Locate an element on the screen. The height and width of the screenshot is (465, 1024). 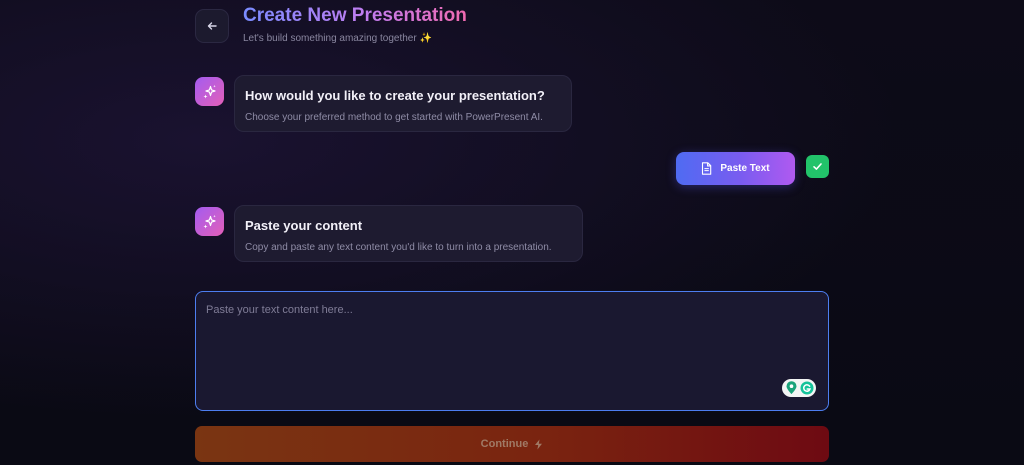
back-button is located at coordinates (212, 26).